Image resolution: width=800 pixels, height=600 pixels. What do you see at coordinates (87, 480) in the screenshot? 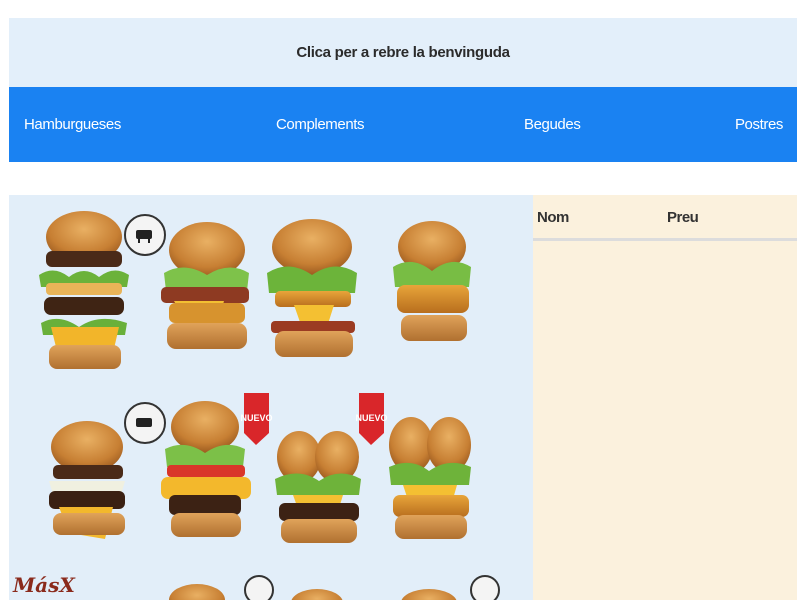
I see `burger-onion-double` at bounding box center [87, 480].